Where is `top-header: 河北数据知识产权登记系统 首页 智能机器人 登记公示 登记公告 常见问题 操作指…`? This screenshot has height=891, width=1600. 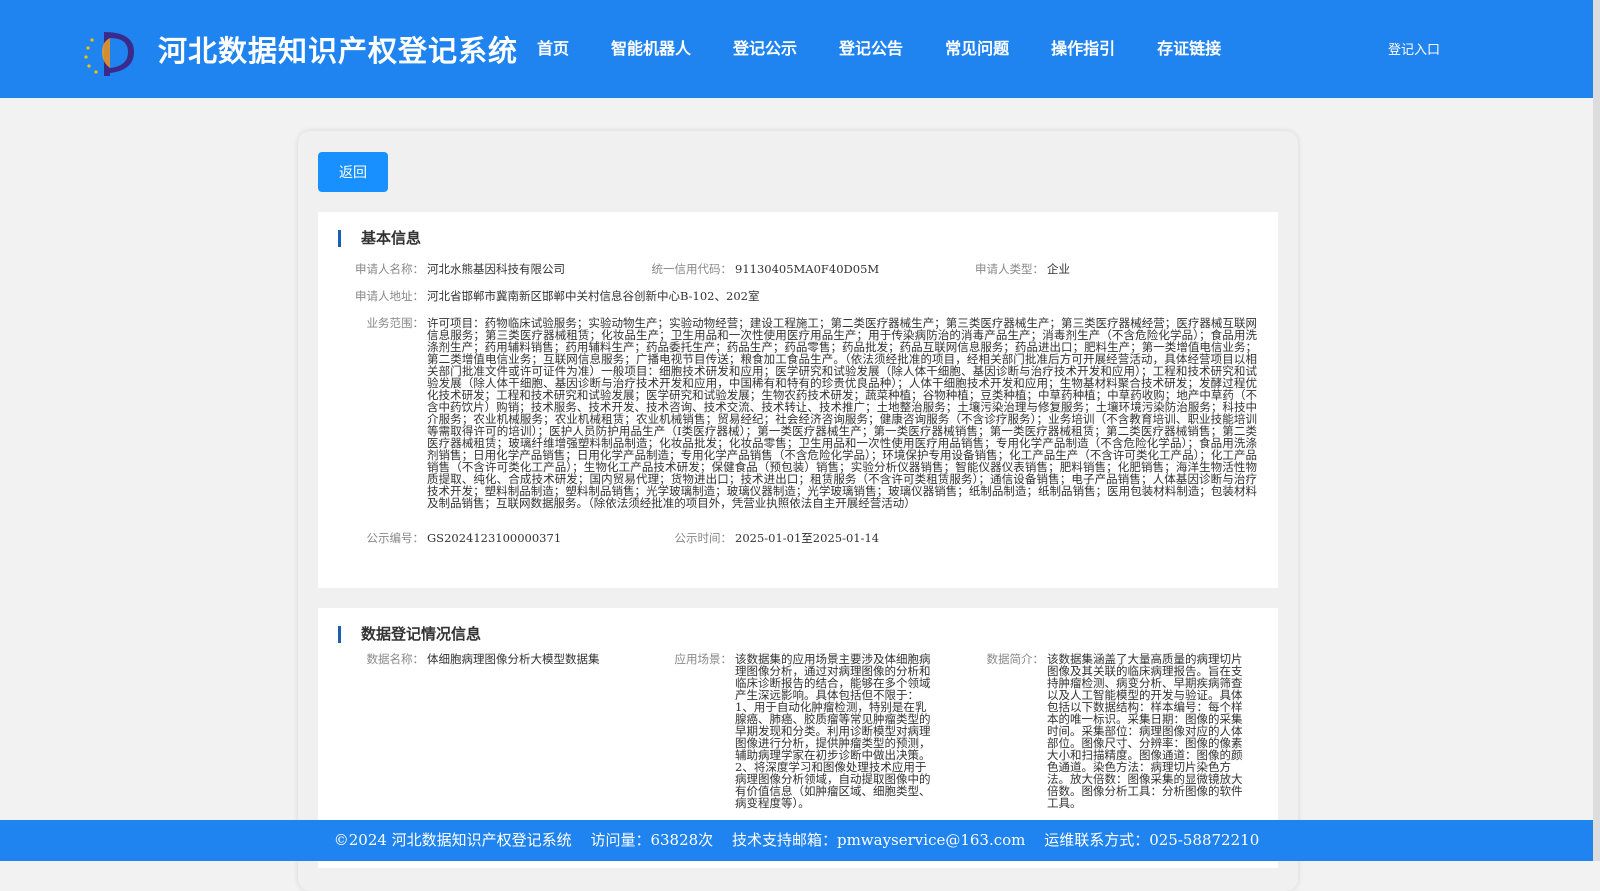 top-header: 河北数据知识产权登记系统 首页 智能机器人 登记公示 登记公告 常见问题 操作指… is located at coordinates (796, 49).